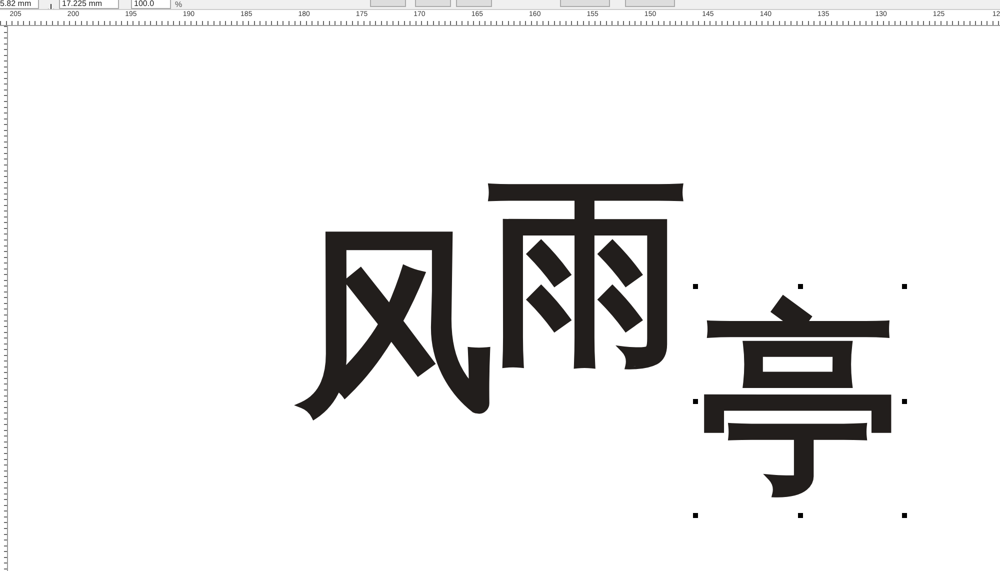  I want to click on width-field: 5.82 mm, so click(19, 4).